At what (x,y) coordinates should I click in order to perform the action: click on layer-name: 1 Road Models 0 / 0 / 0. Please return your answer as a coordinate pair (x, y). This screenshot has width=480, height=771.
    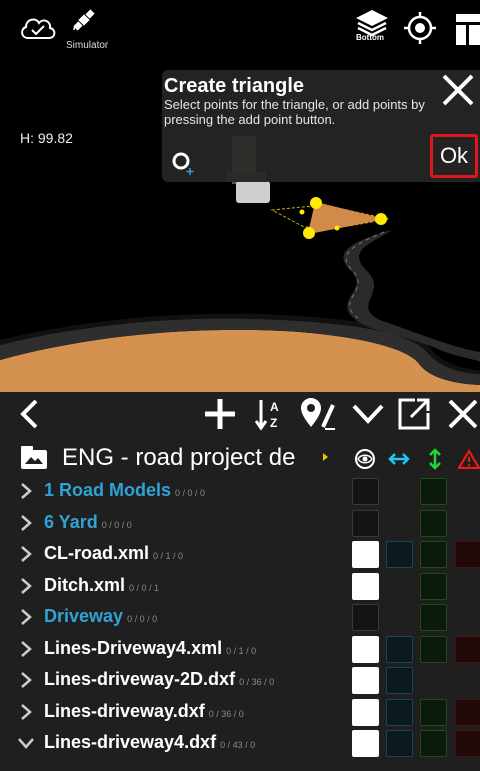
    Looking at the image, I should click on (124, 490).